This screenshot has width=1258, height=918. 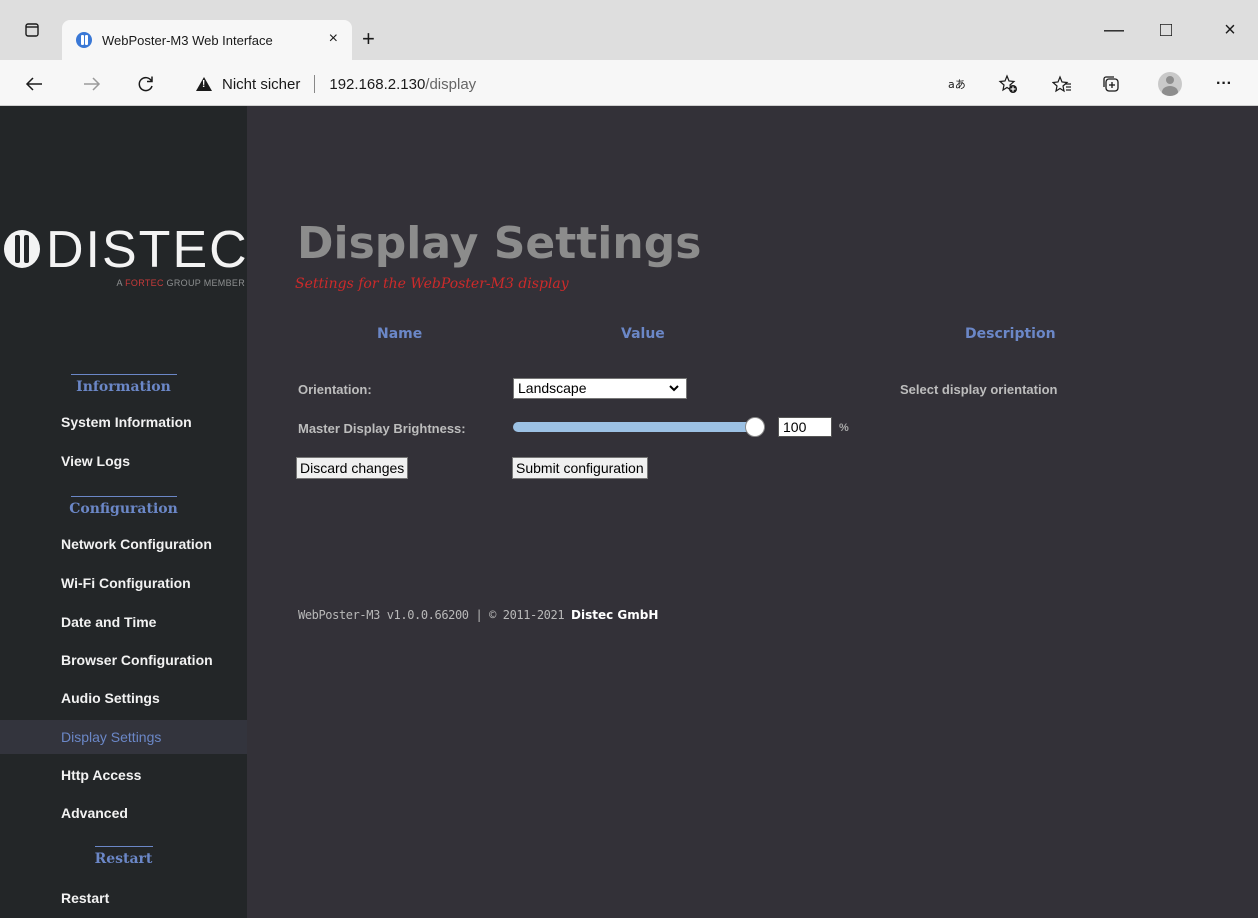 What do you see at coordinates (123, 387) in the screenshot?
I see `nav-heading-information-label: Information` at bounding box center [123, 387].